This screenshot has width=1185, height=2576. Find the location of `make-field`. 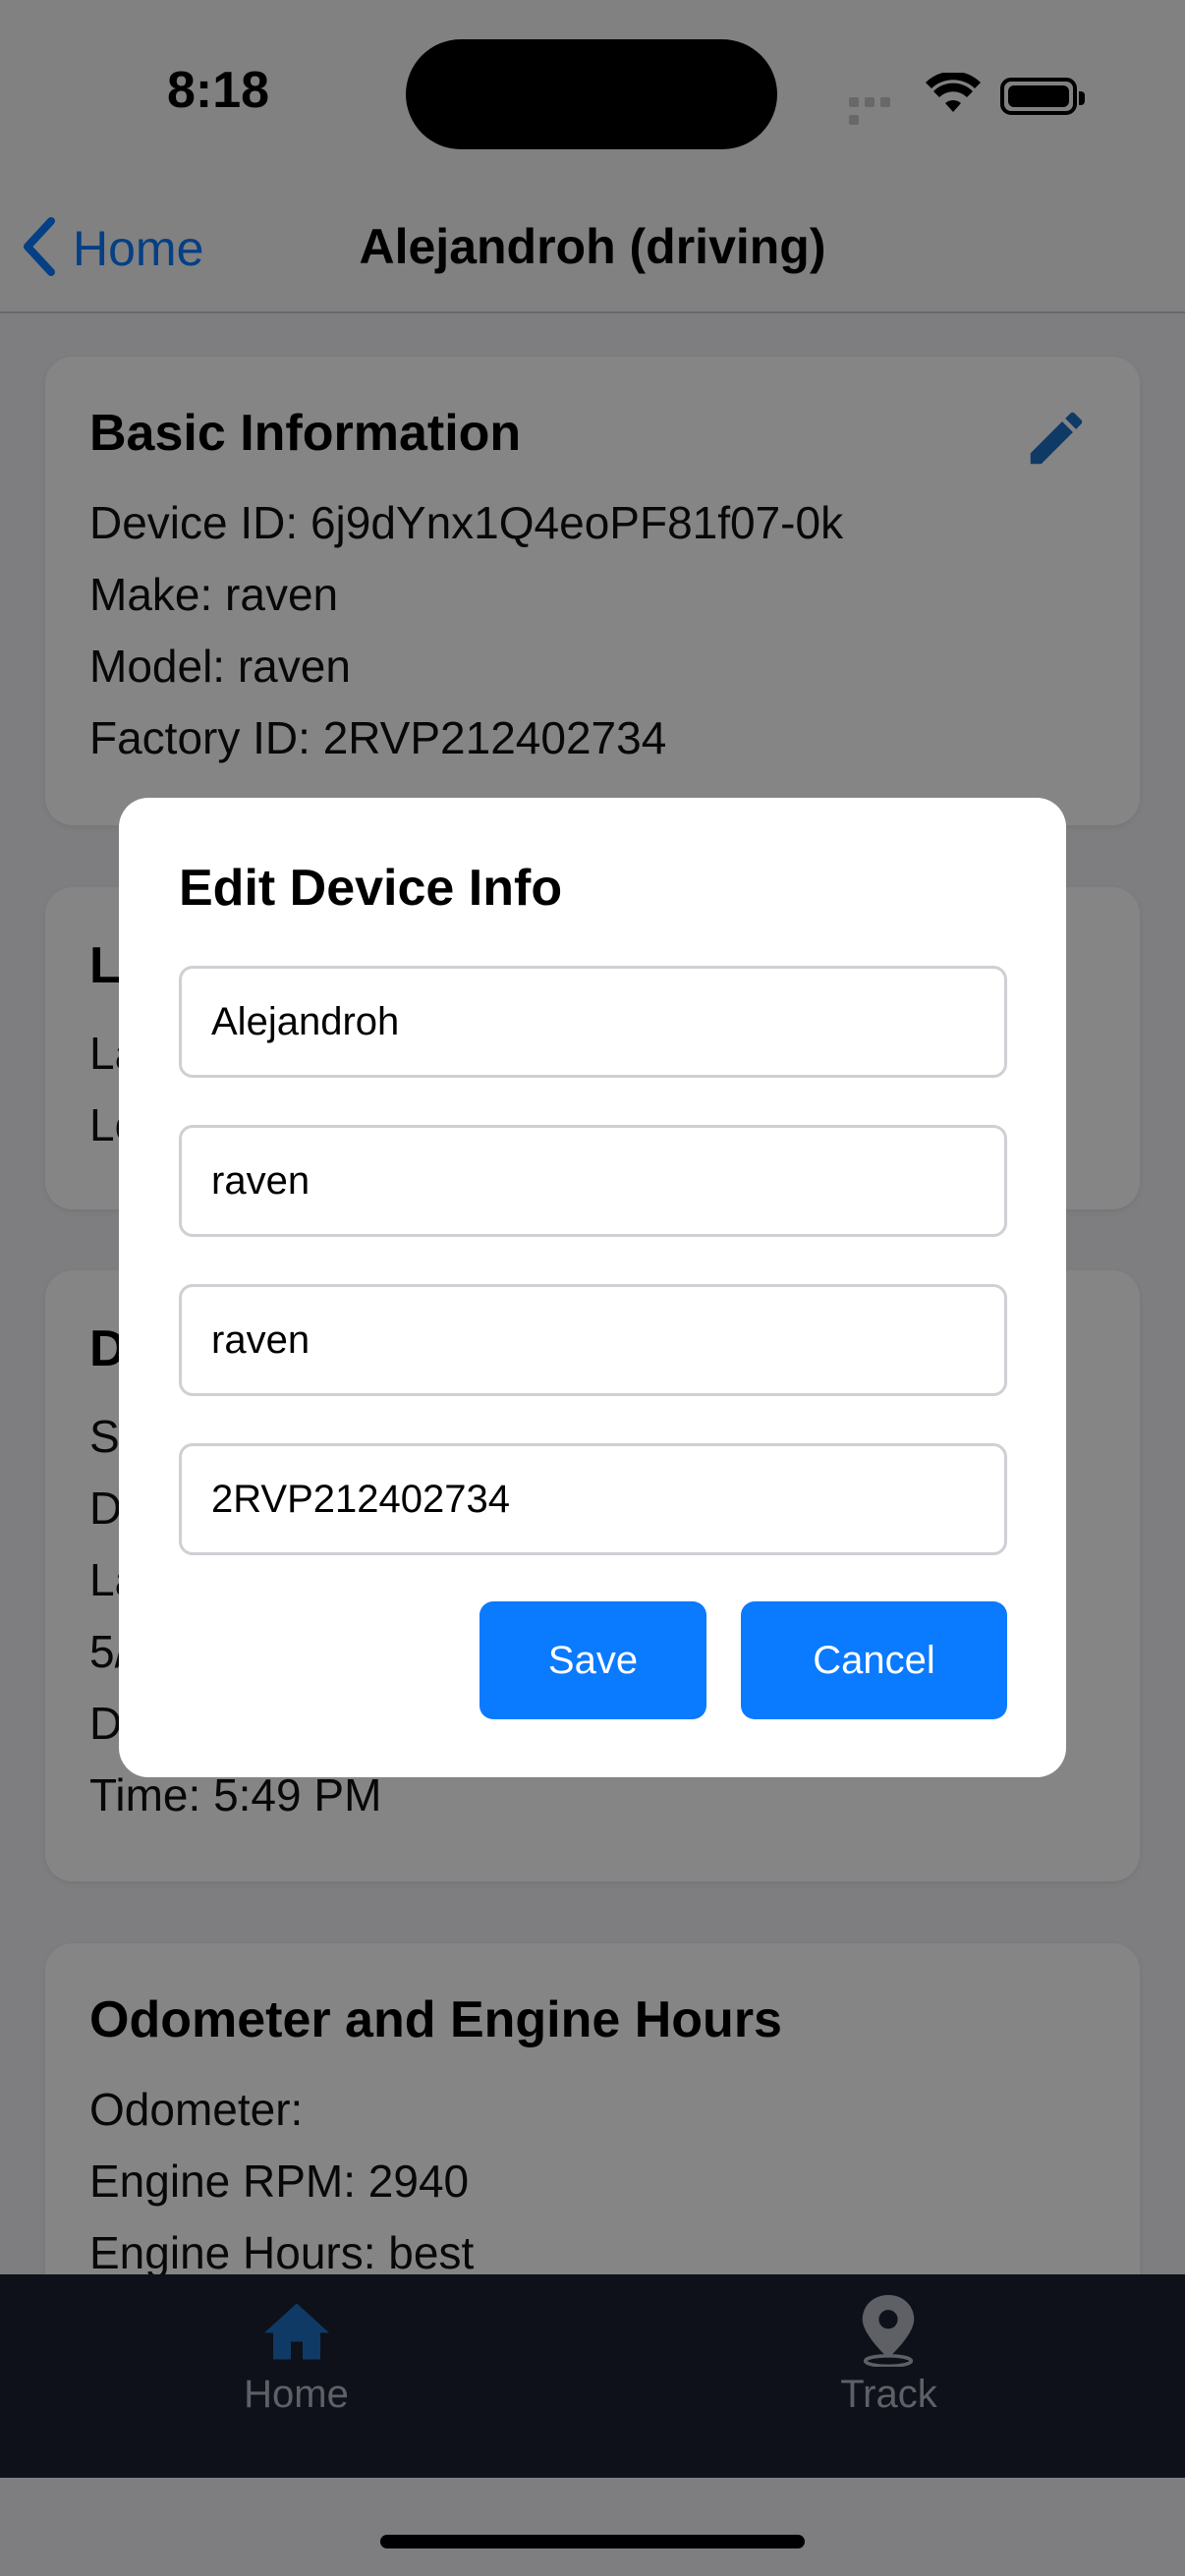

make-field is located at coordinates (593, 1181).